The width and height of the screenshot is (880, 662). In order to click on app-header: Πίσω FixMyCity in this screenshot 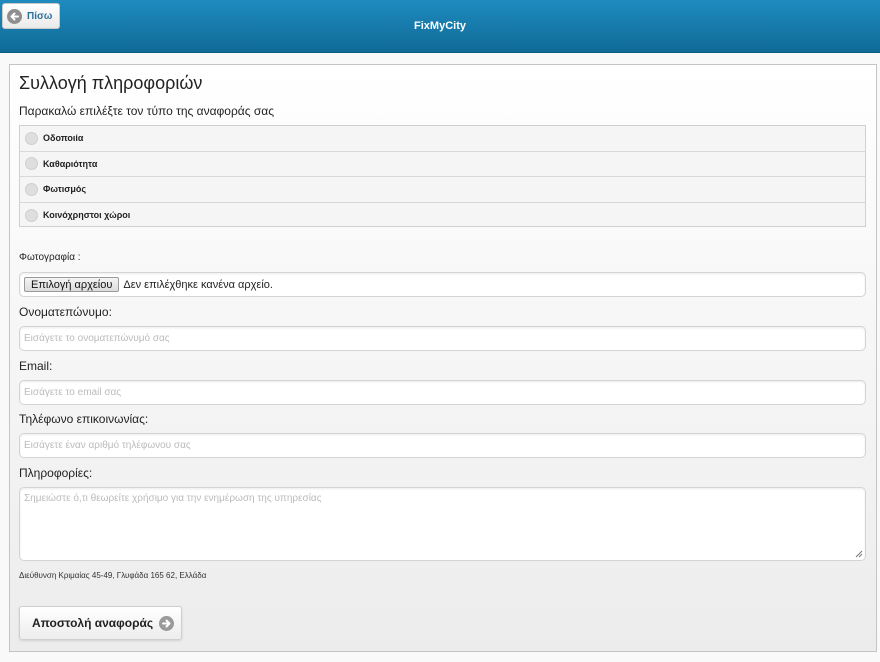, I will do `click(440, 26)`.